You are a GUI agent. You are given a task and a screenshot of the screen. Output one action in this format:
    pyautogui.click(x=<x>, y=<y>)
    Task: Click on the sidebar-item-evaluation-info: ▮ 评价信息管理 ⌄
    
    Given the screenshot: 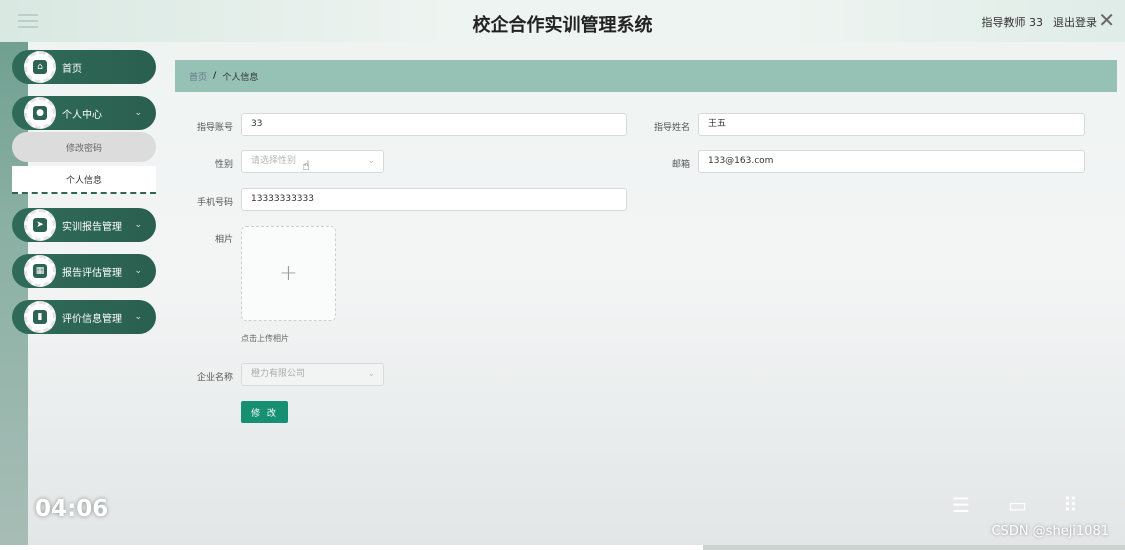 What is the action you would take?
    pyautogui.click(x=84, y=317)
    